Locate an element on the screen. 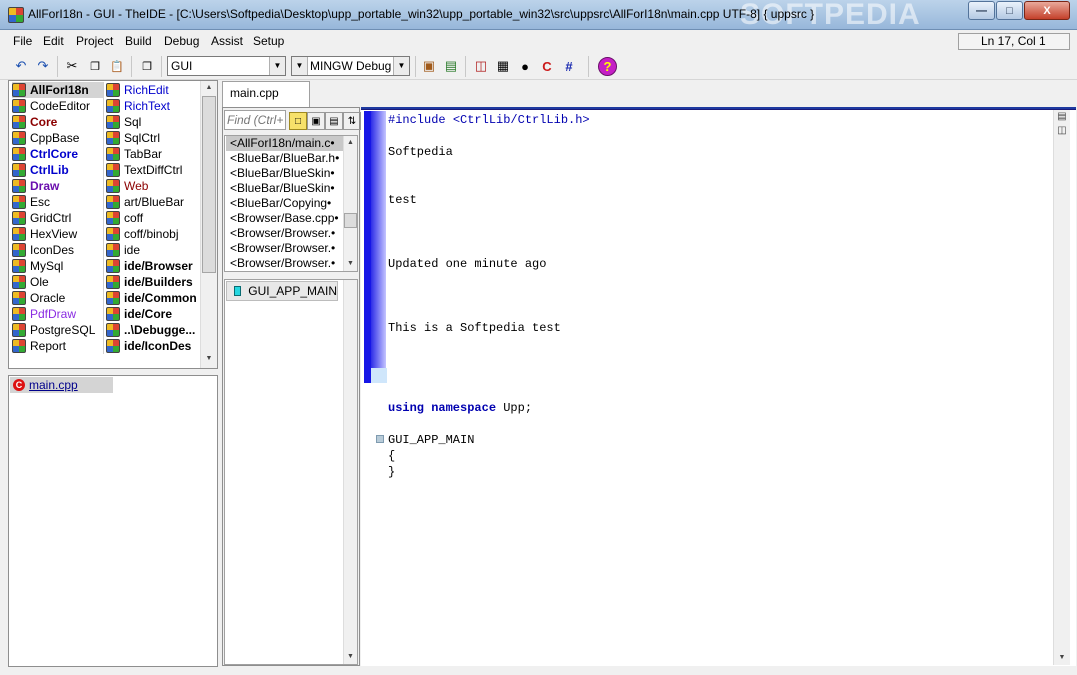  package-col1-item-6: Draw is located at coordinates (58, 186).